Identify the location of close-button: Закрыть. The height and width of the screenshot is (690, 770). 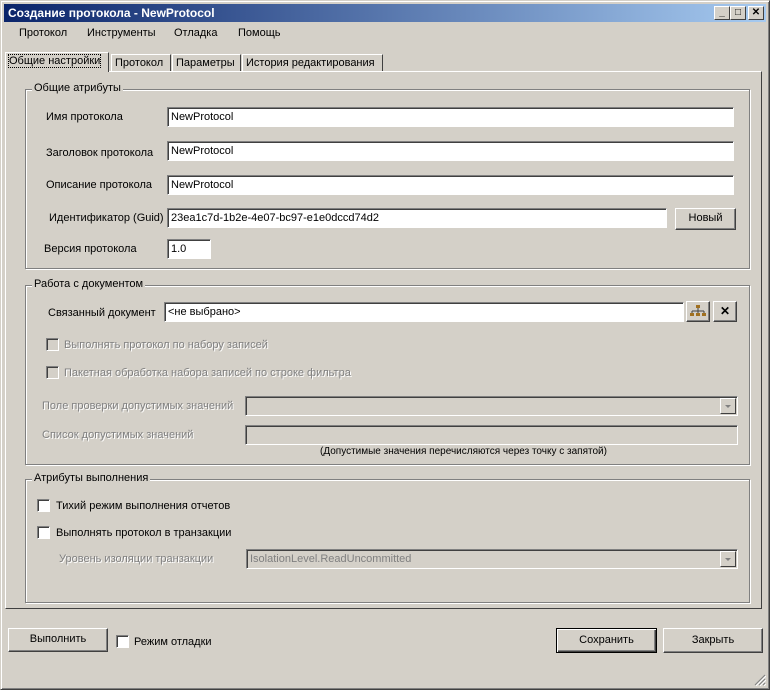
(713, 640).